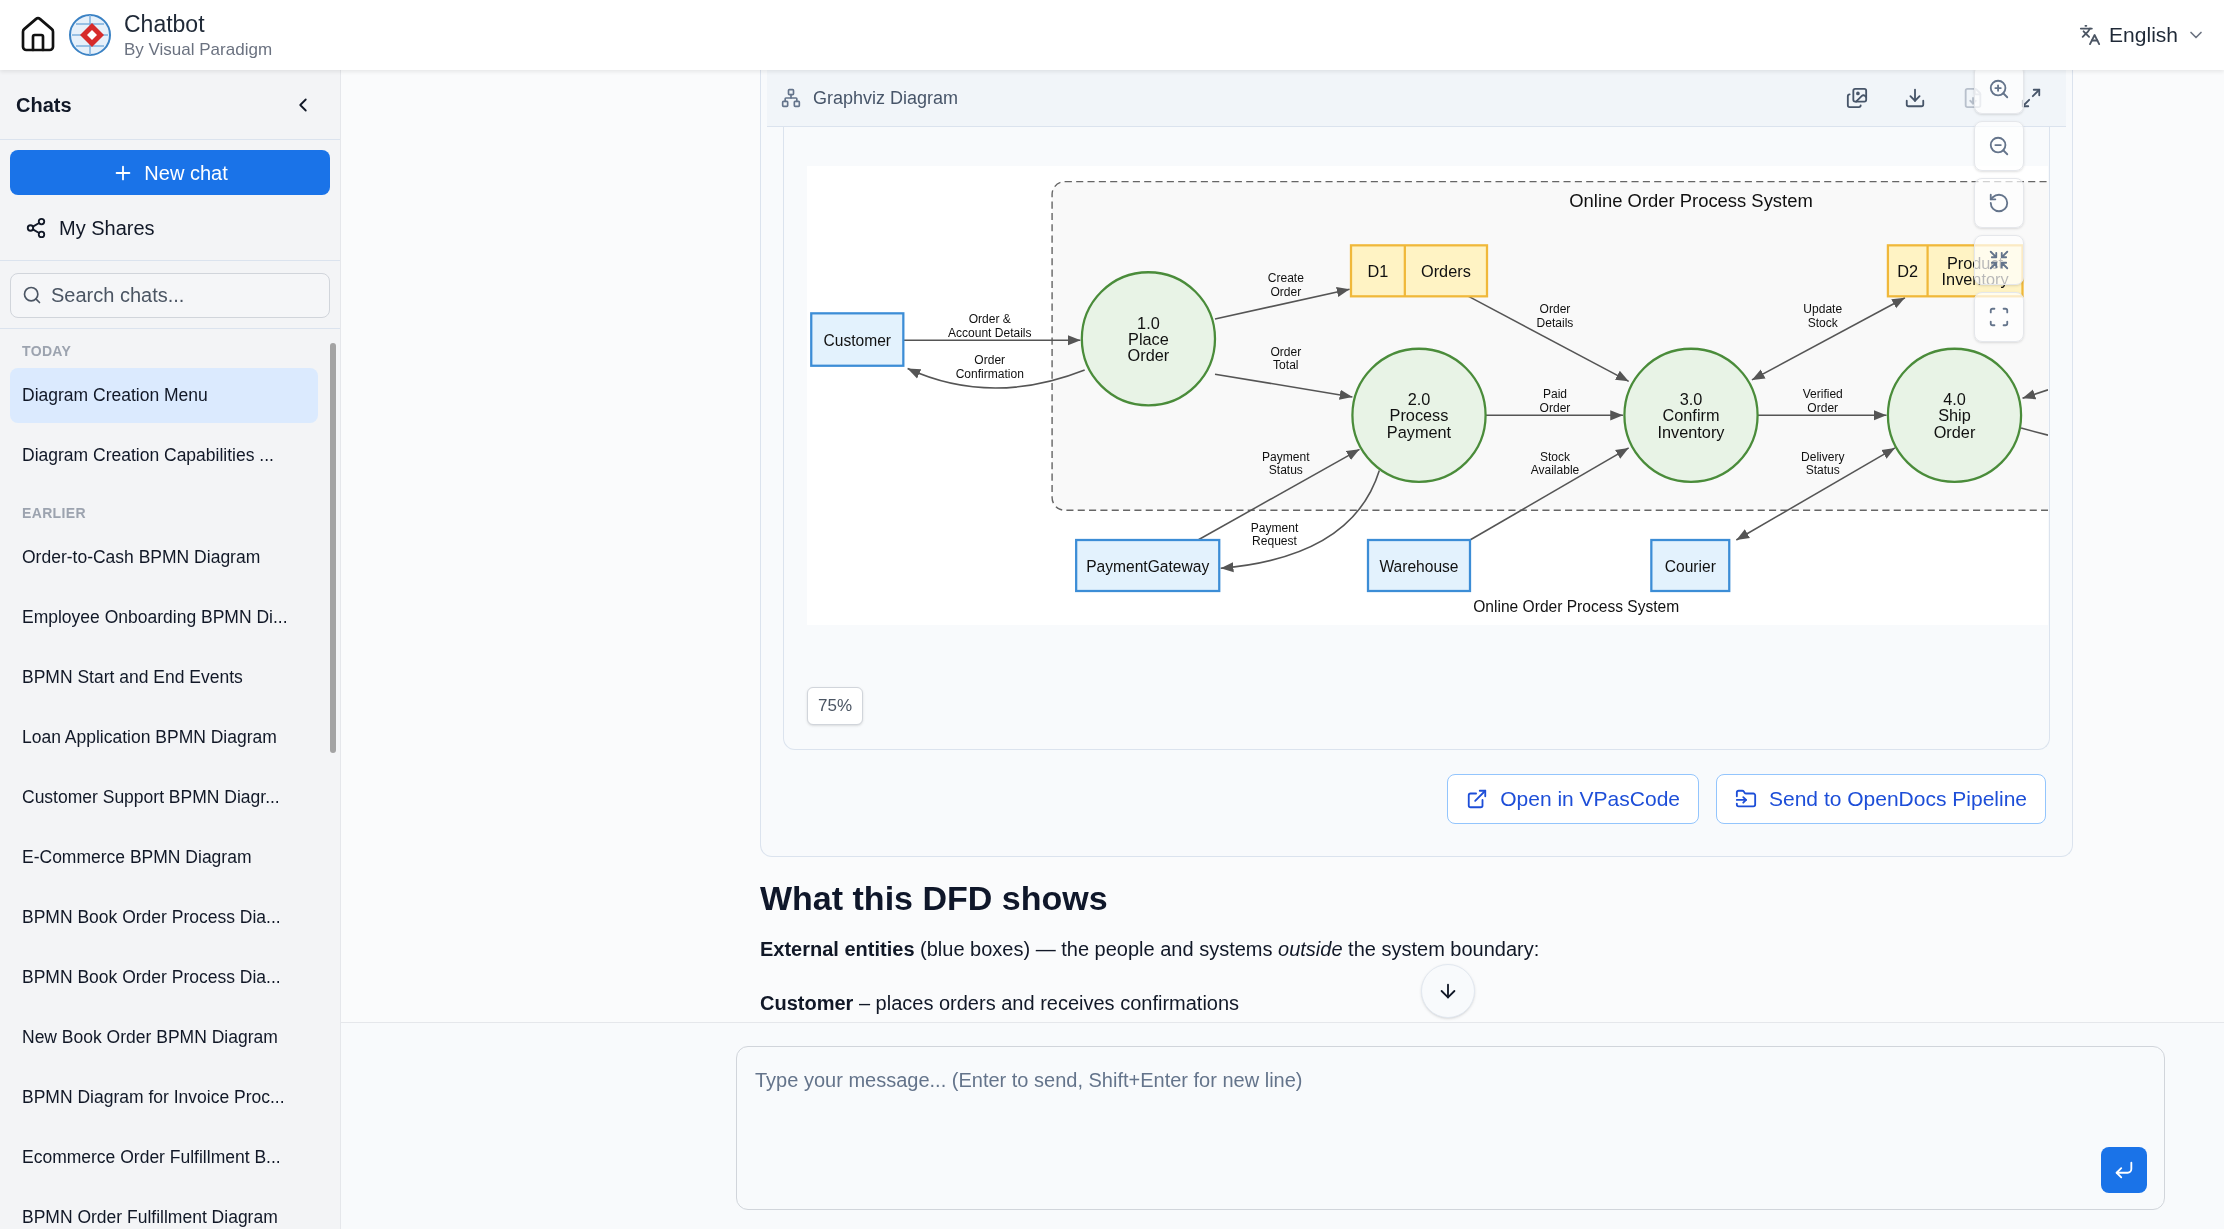 The height and width of the screenshot is (1229, 2224). What do you see at coordinates (2034, 394) in the screenshot?
I see `flow-arrow` at bounding box center [2034, 394].